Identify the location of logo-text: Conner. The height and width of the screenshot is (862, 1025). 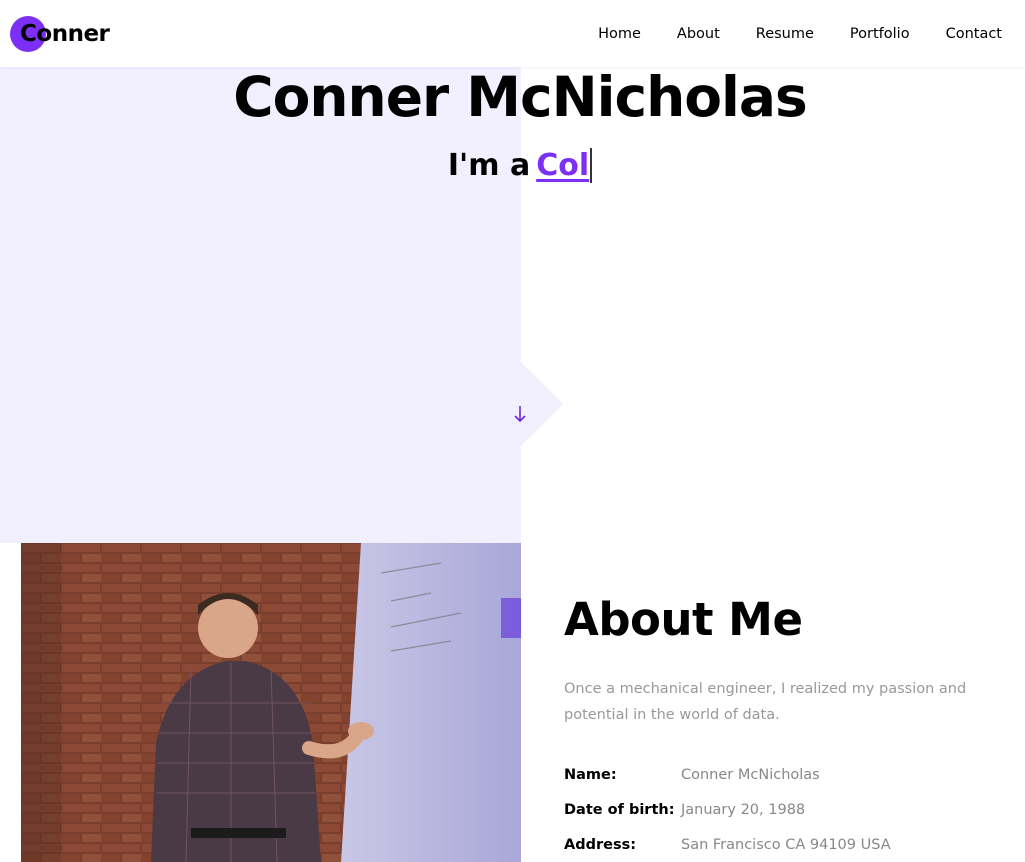
(65, 34).